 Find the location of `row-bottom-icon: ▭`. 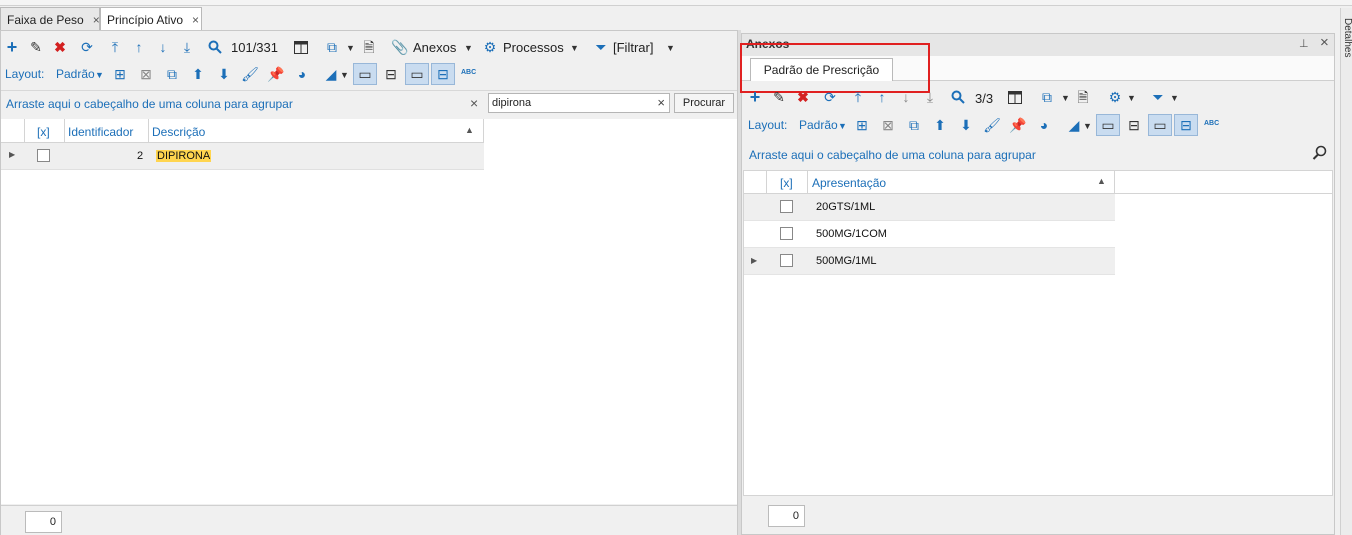

row-bottom-icon: ▭ is located at coordinates (365, 74).